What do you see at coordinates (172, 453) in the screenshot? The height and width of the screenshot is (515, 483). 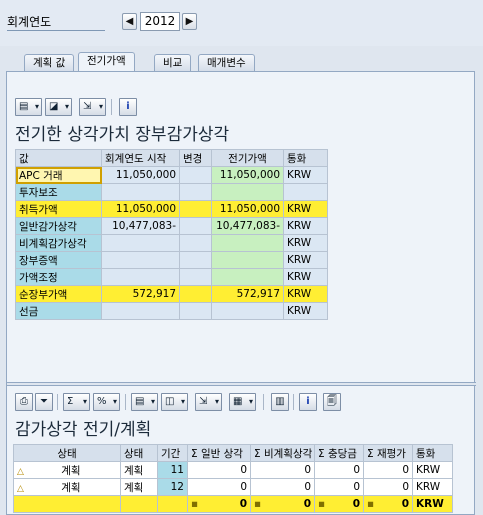 I see `column-header: 기간` at bounding box center [172, 453].